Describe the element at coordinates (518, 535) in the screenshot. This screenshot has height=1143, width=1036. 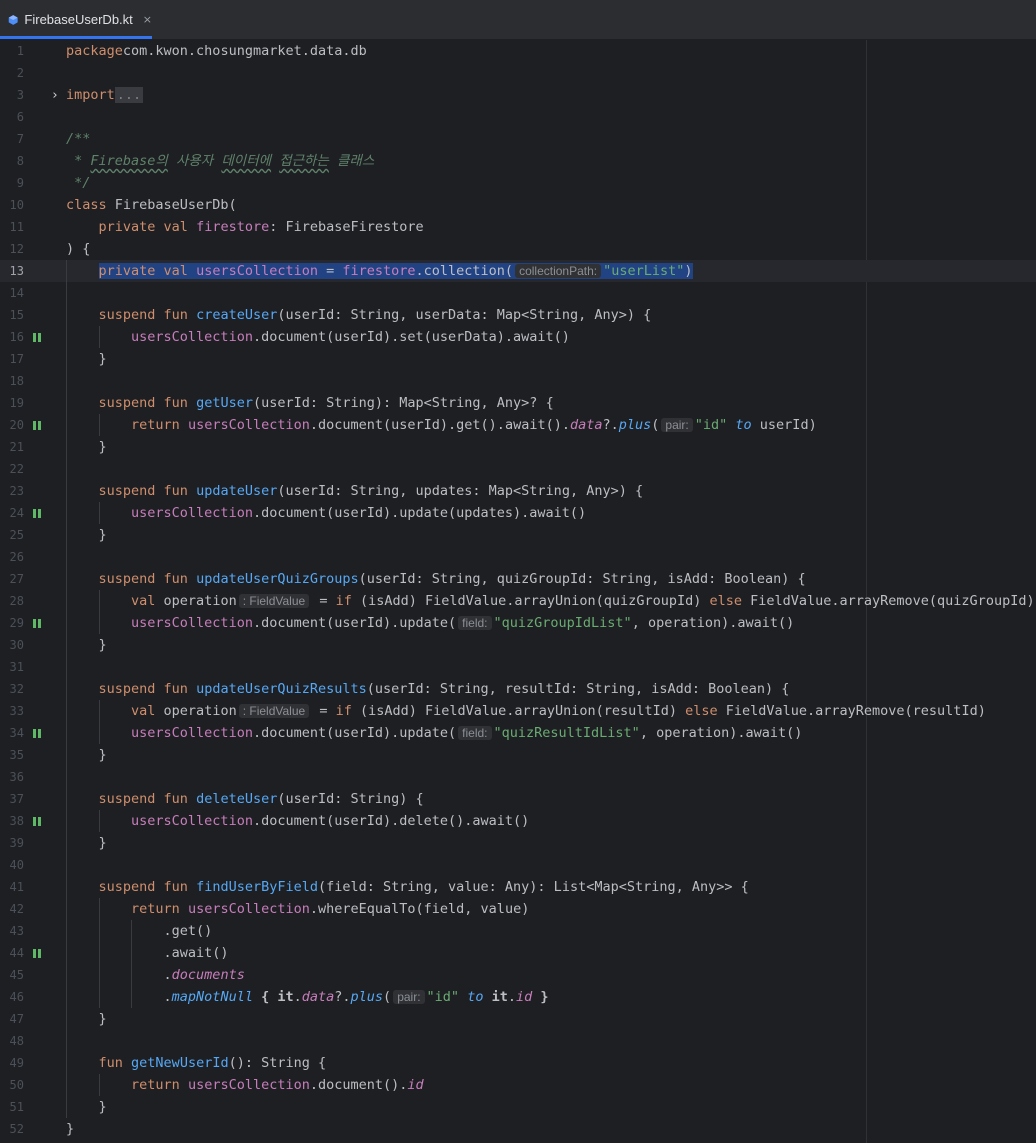
I see `code-line: 25 }` at that location.